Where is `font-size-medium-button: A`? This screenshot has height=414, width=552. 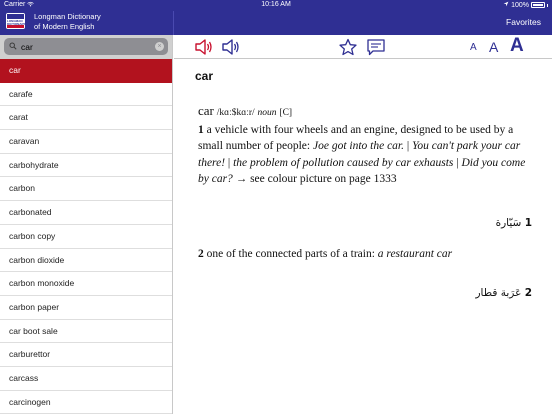 font-size-medium-button: A is located at coordinates (493, 48).